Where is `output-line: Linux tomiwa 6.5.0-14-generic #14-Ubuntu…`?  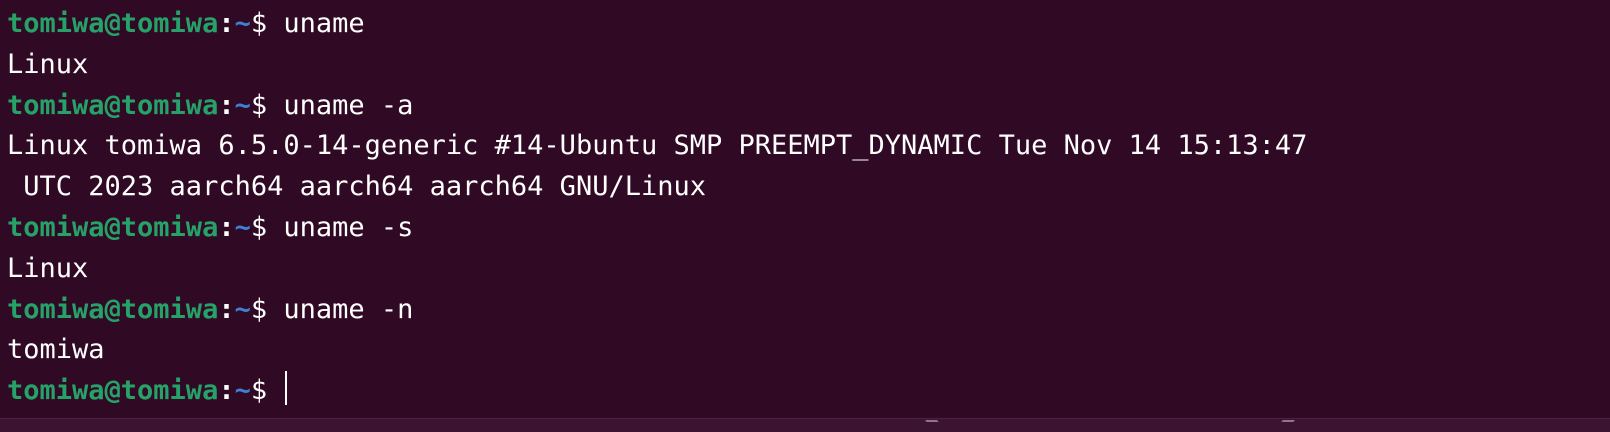 output-line: Linux tomiwa 6.5.0-14-generic #14-Ubuntu… is located at coordinates (657, 146).